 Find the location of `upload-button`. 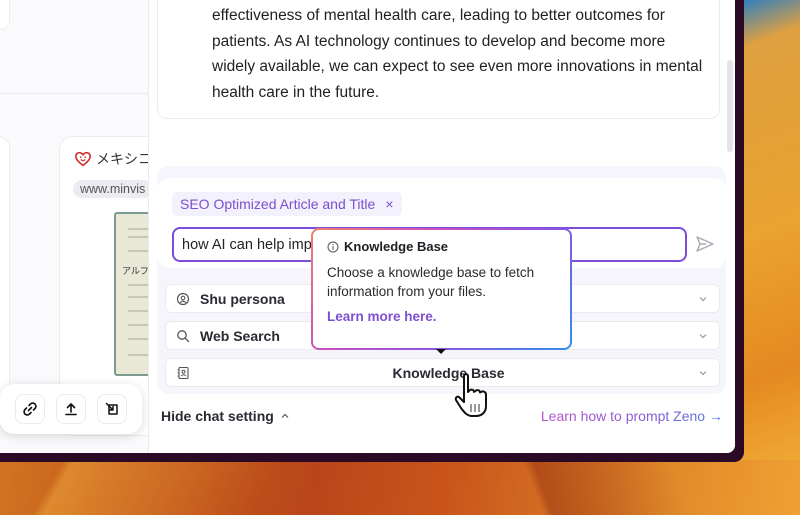

upload-button is located at coordinates (70, 409).